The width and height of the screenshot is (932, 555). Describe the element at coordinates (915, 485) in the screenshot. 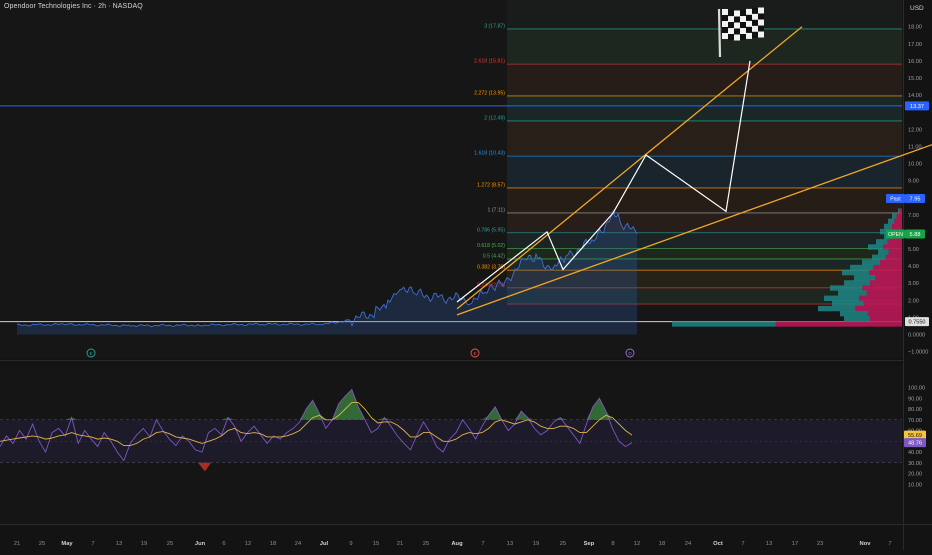

I see `rsi-tick-label: 10.00` at that location.